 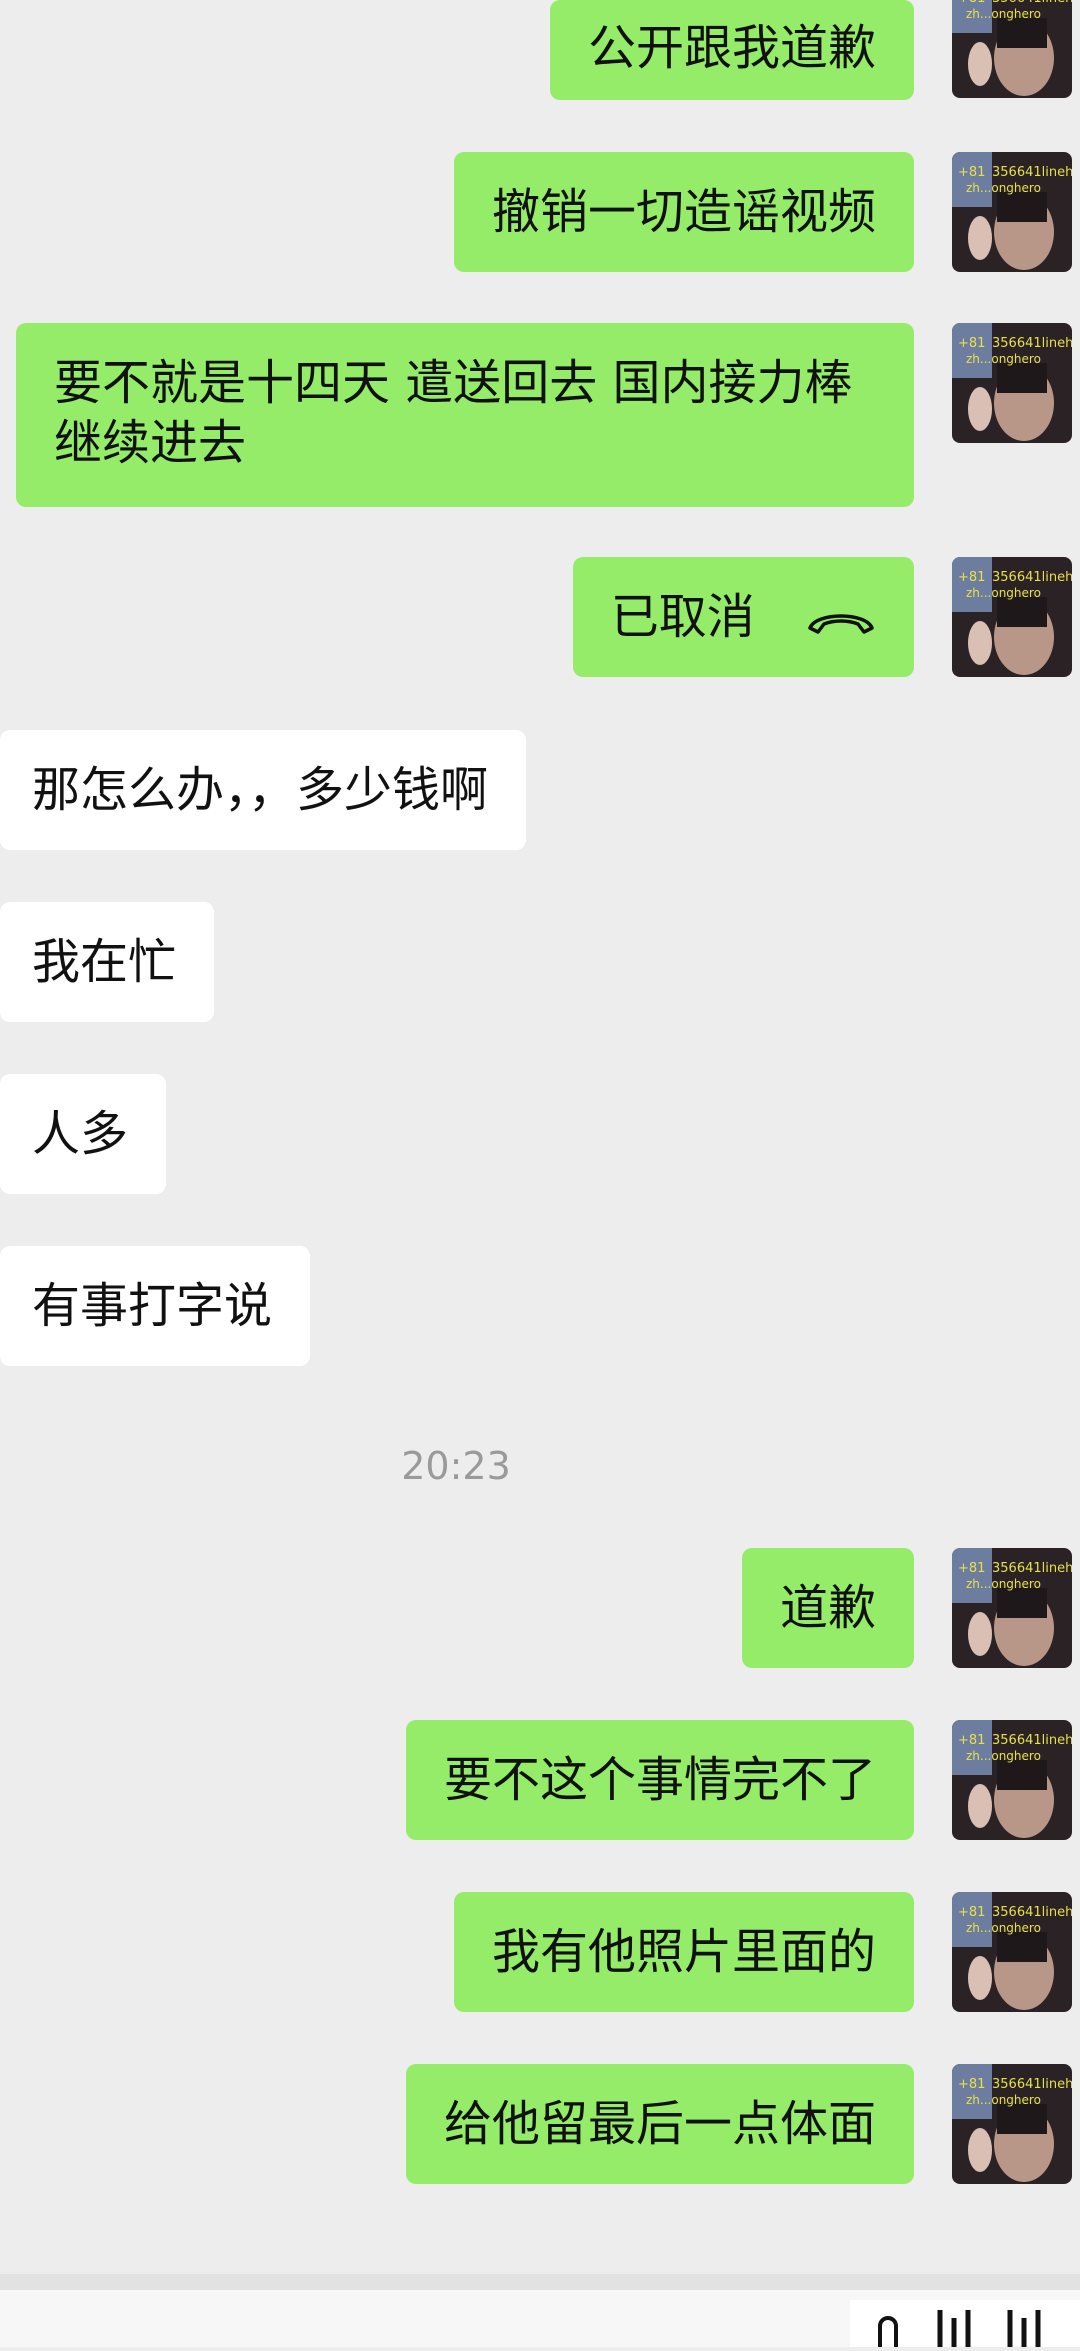 What do you see at coordinates (965, 2323) in the screenshot?
I see `voice-wave-icon` at bounding box center [965, 2323].